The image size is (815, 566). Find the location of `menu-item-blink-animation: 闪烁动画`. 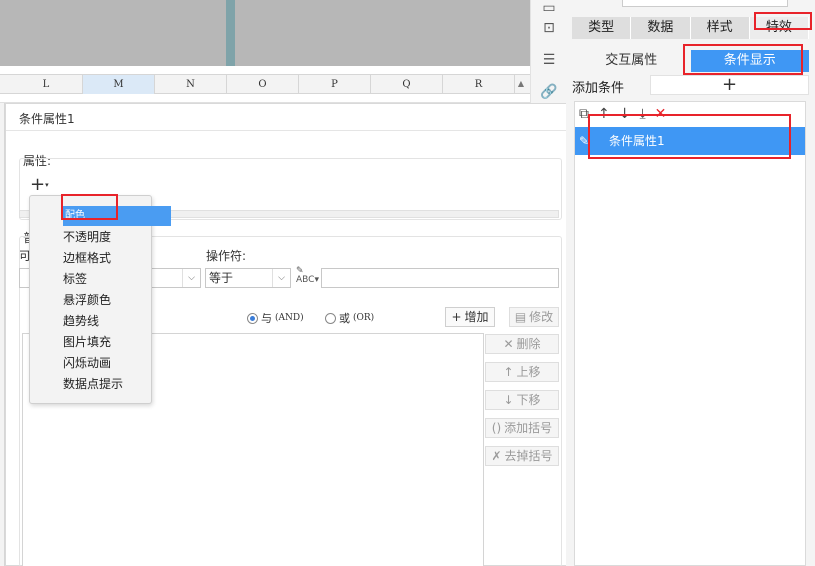

menu-item-blink-animation: 闪烁动画 is located at coordinates (87, 363).